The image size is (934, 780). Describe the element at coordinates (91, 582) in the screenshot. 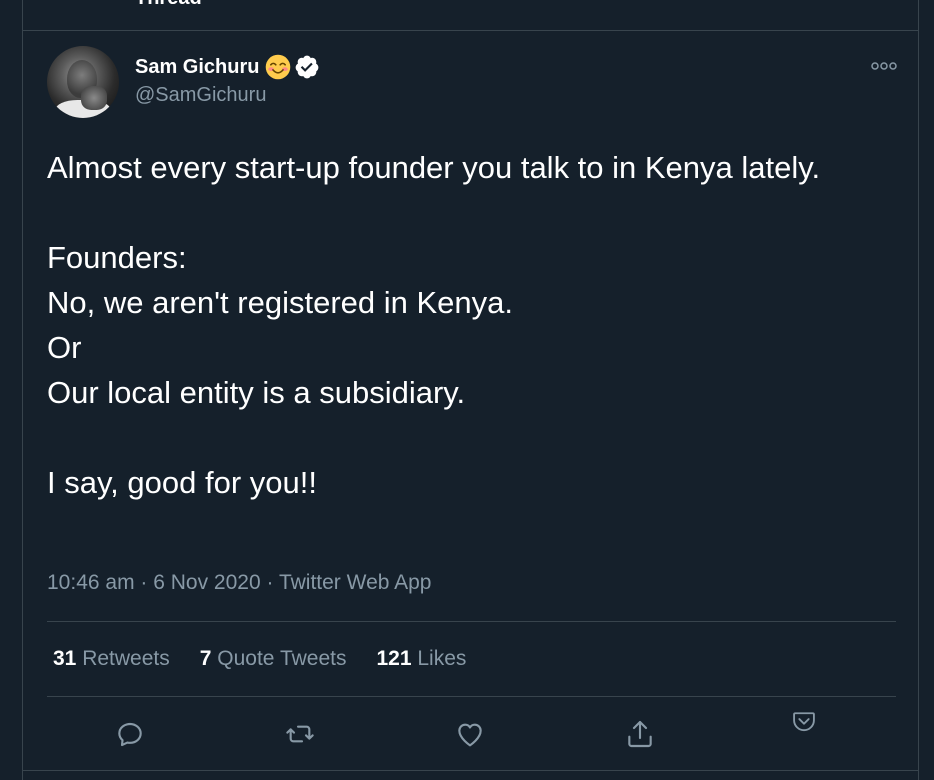

I see `tweet-time: 10:46 am` at that location.